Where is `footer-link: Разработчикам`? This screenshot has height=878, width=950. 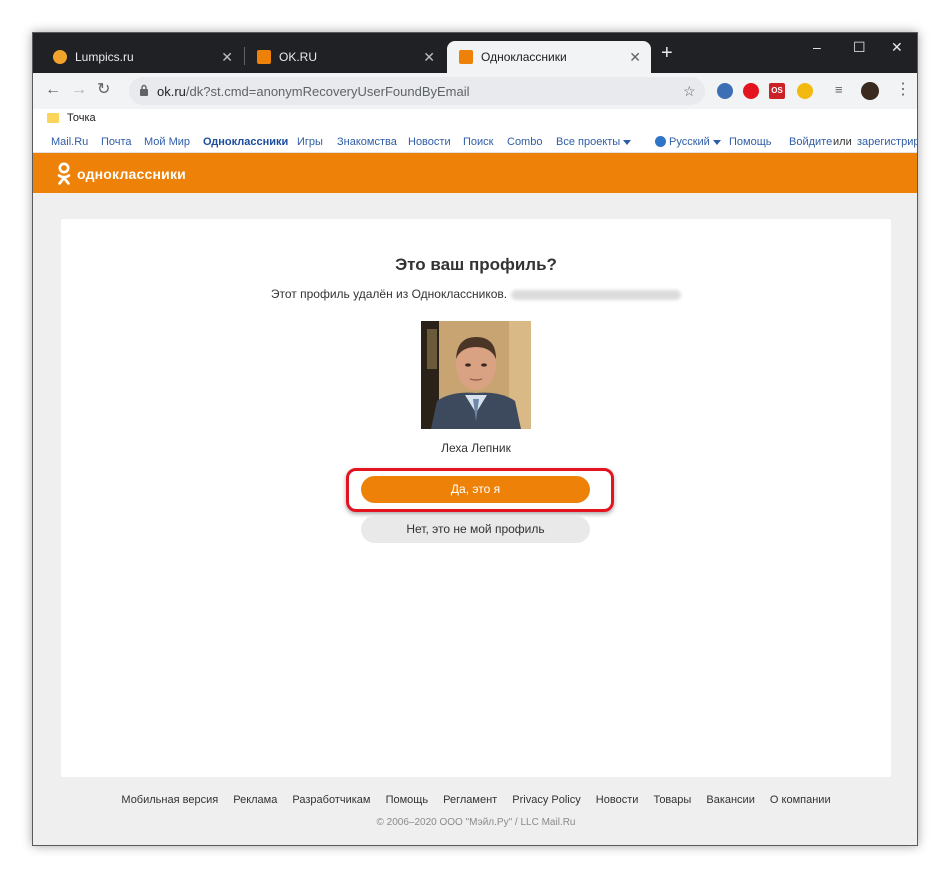
footer-link: Разработчикам is located at coordinates (331, 800).